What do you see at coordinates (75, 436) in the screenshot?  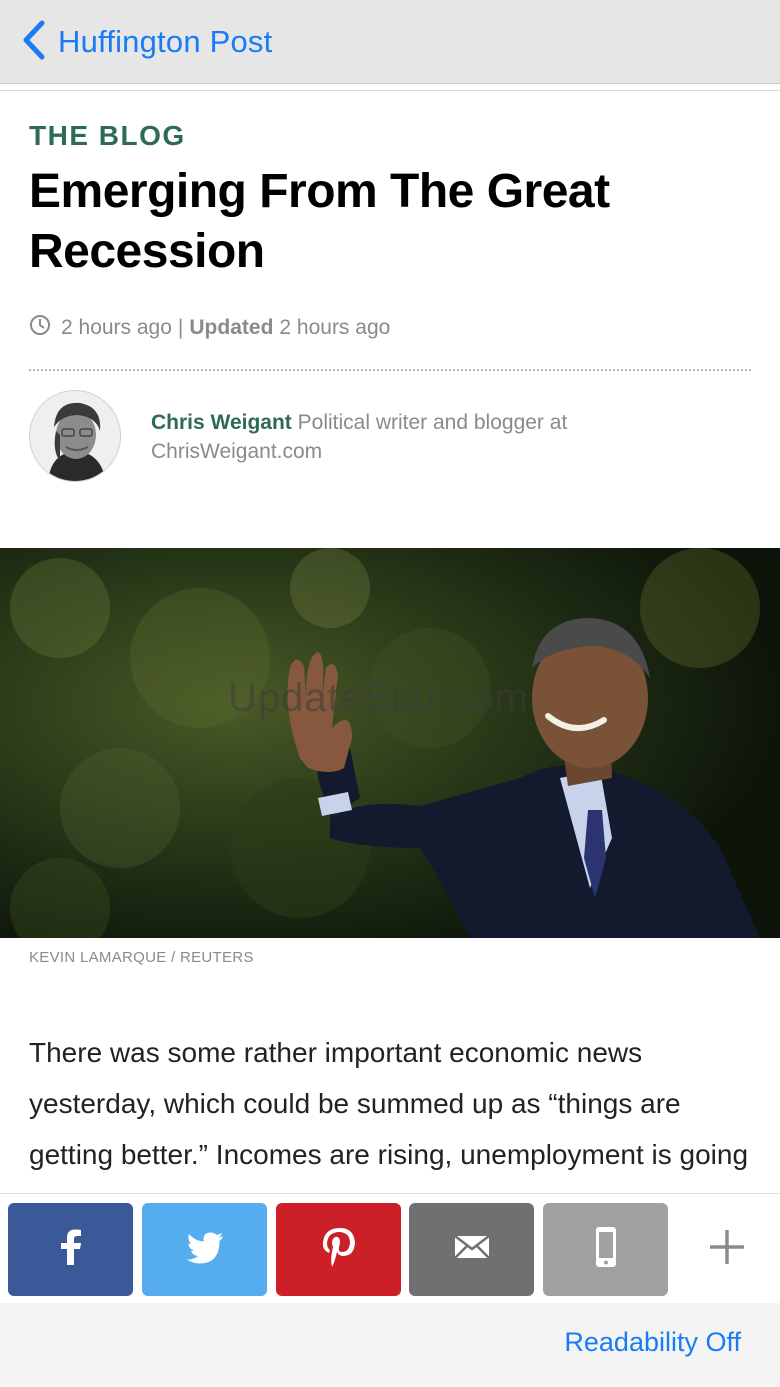 I see `author-avatar` at bounding box center [75, 436].